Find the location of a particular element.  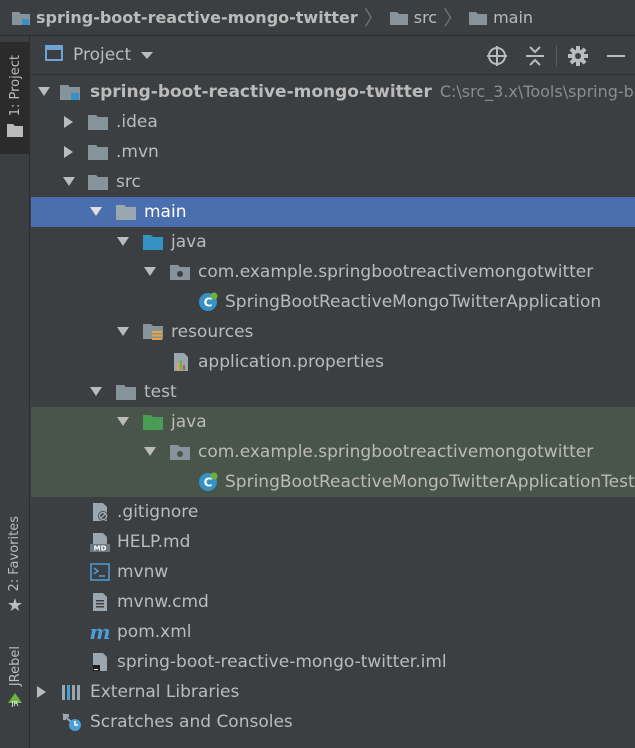

tree-item-help: MD HELP.md is located at coordinates (333, 542).